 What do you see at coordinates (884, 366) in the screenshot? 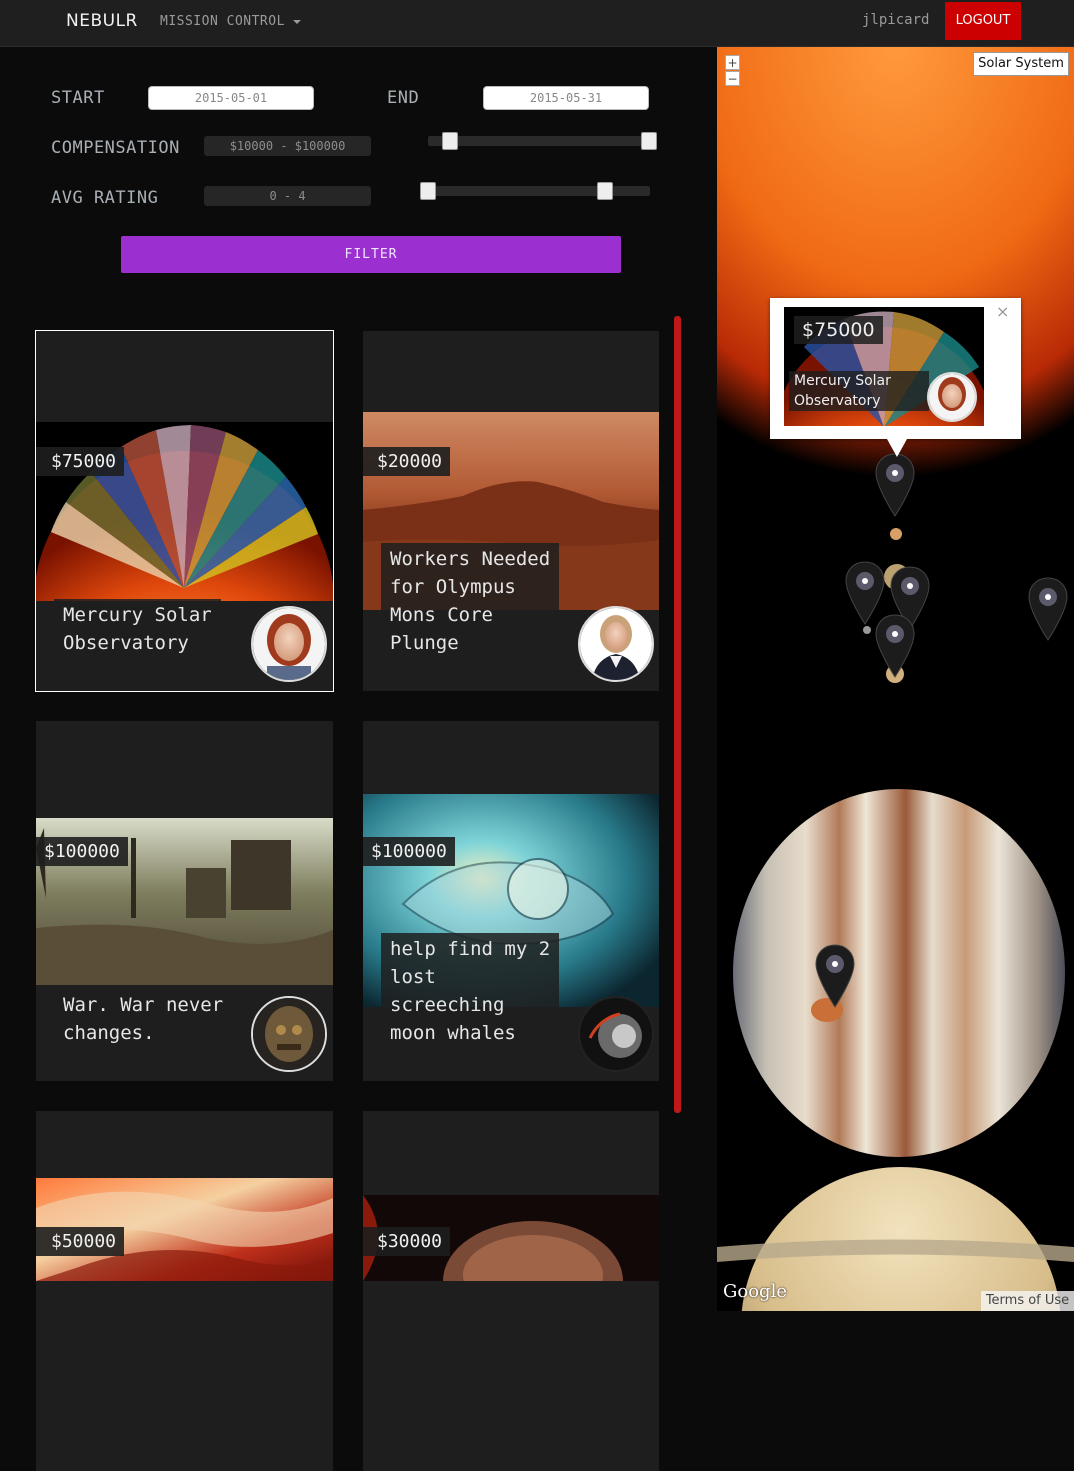
I see `info-window-card: $75000 Mercury Solar Observatory` at bounding box center [884, 366].